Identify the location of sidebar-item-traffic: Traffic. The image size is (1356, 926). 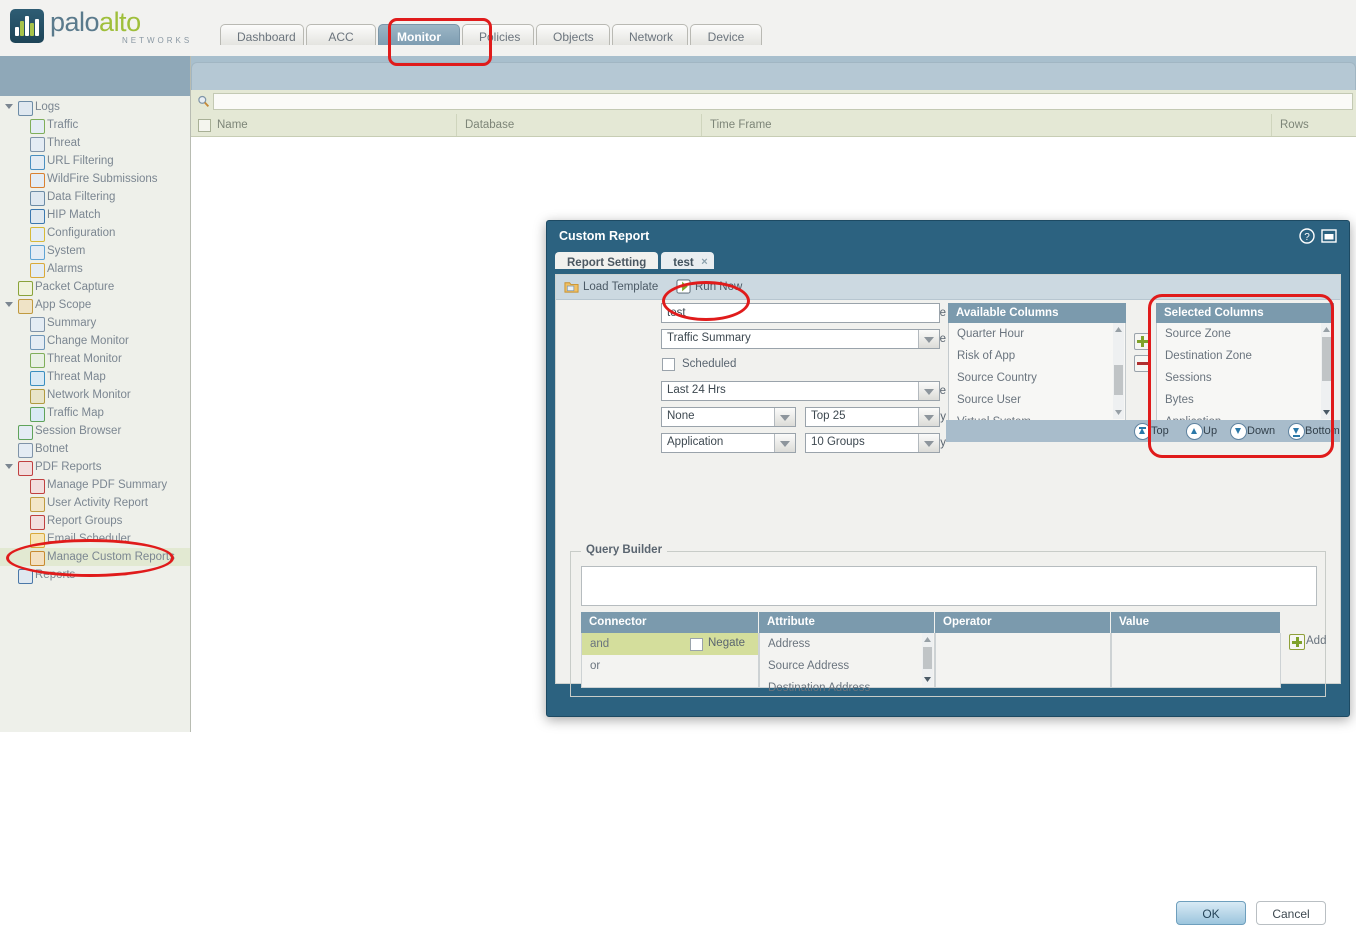
(95, 125).